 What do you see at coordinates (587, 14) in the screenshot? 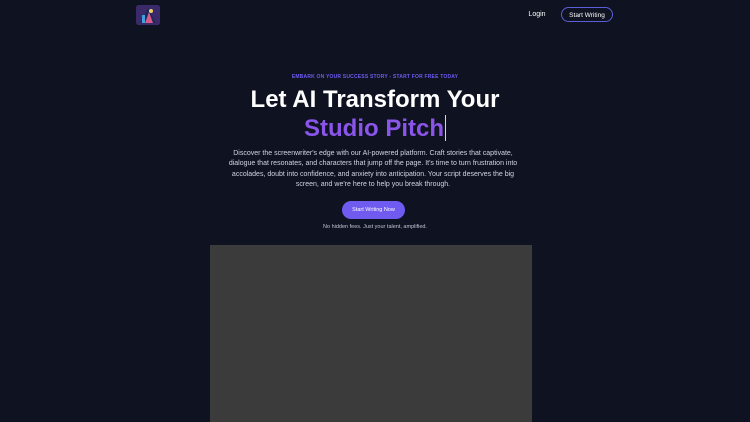
I see `start-writing-button: Start Writing` at bounding box center [587, 14].